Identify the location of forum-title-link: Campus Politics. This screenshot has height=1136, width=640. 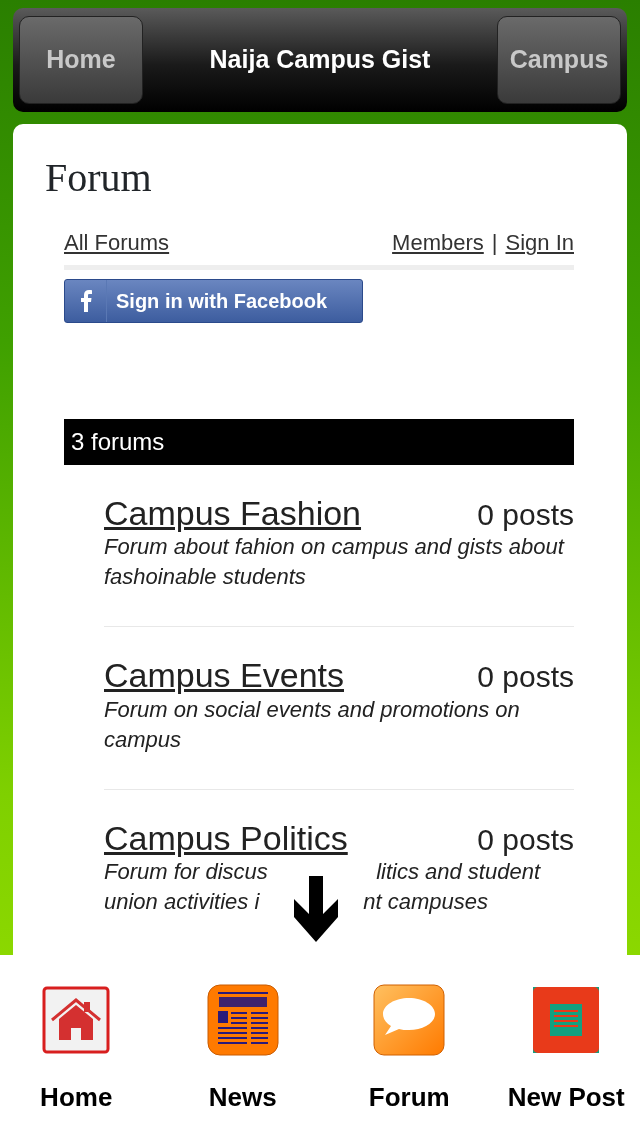
(226, 838).